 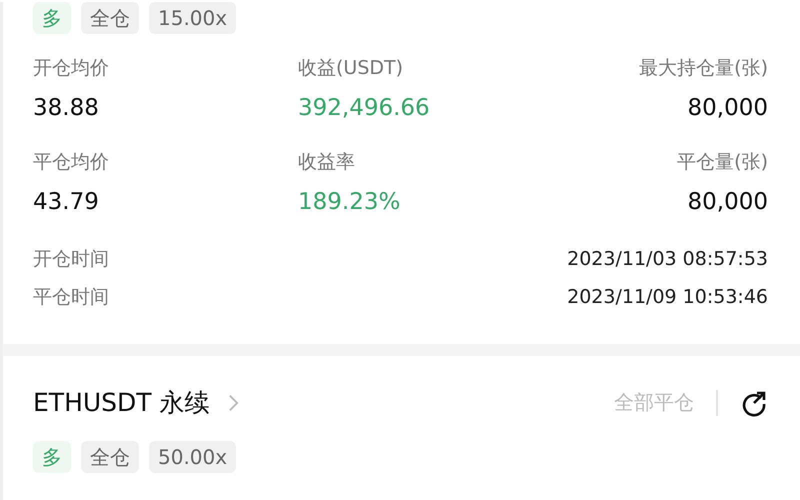 I want to click on info-tag: 50.00x, so click(x=192, y=457).